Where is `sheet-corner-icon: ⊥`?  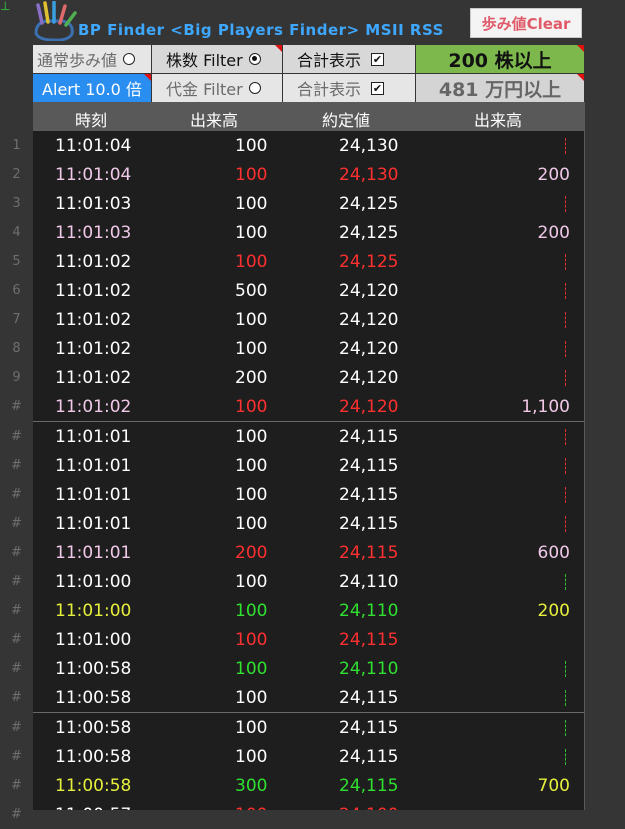 sheet-corner-icon: ⊥ is located at coordinates (5, 6).